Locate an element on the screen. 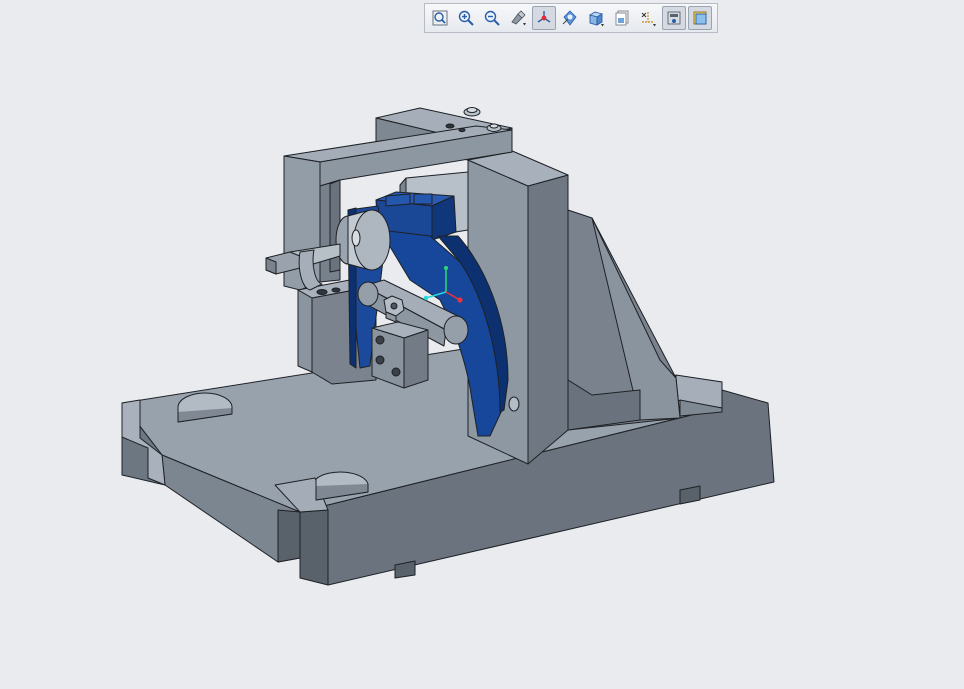 This screenshot has height=689, width=964. shaded-cube-icon is located at coordinates (596, 19).